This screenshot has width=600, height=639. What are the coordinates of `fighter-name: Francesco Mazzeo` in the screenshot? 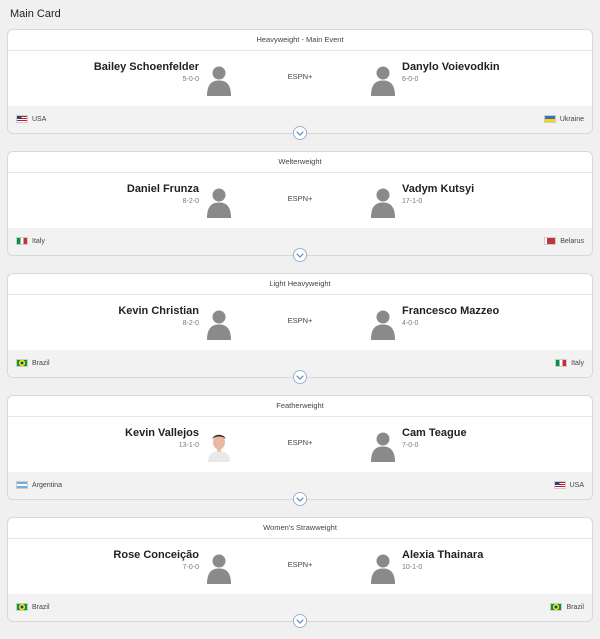 It's located at (450, 311).